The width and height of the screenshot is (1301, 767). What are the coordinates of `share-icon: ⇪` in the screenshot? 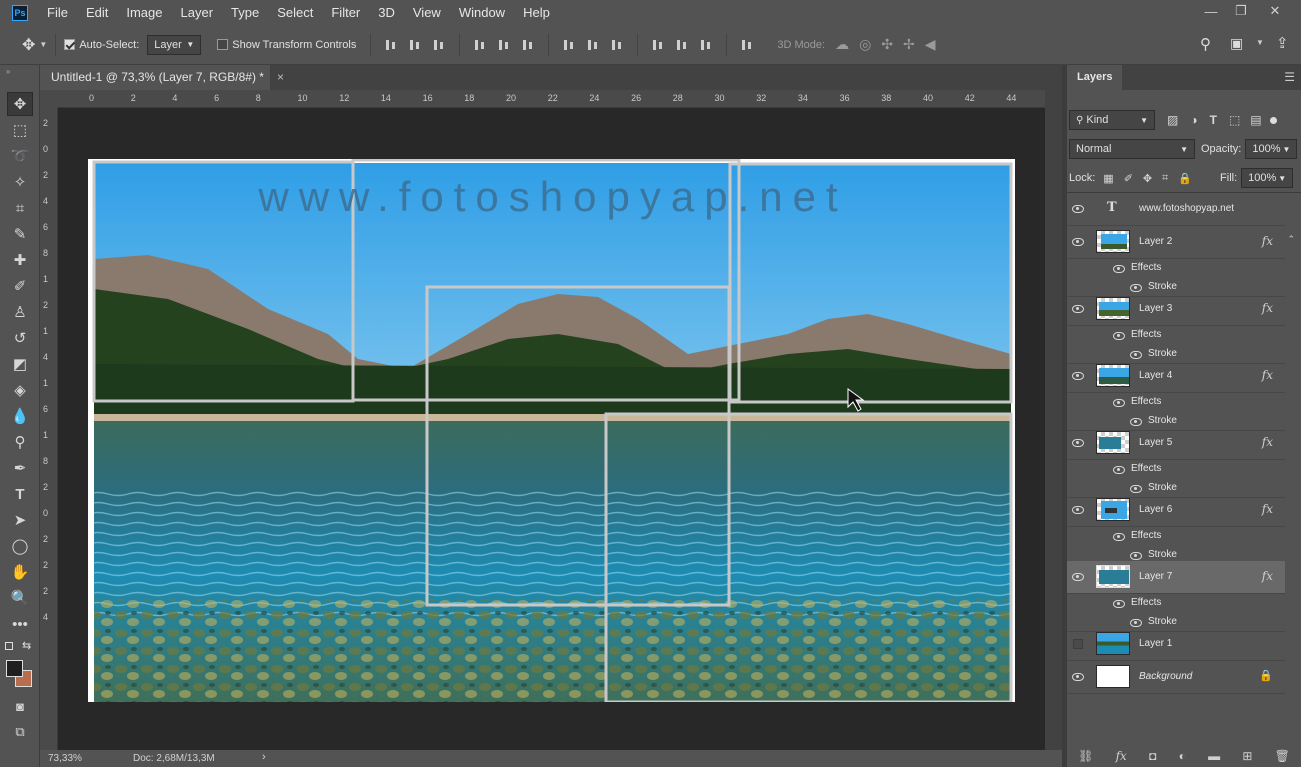 It's located at (1282, 43).